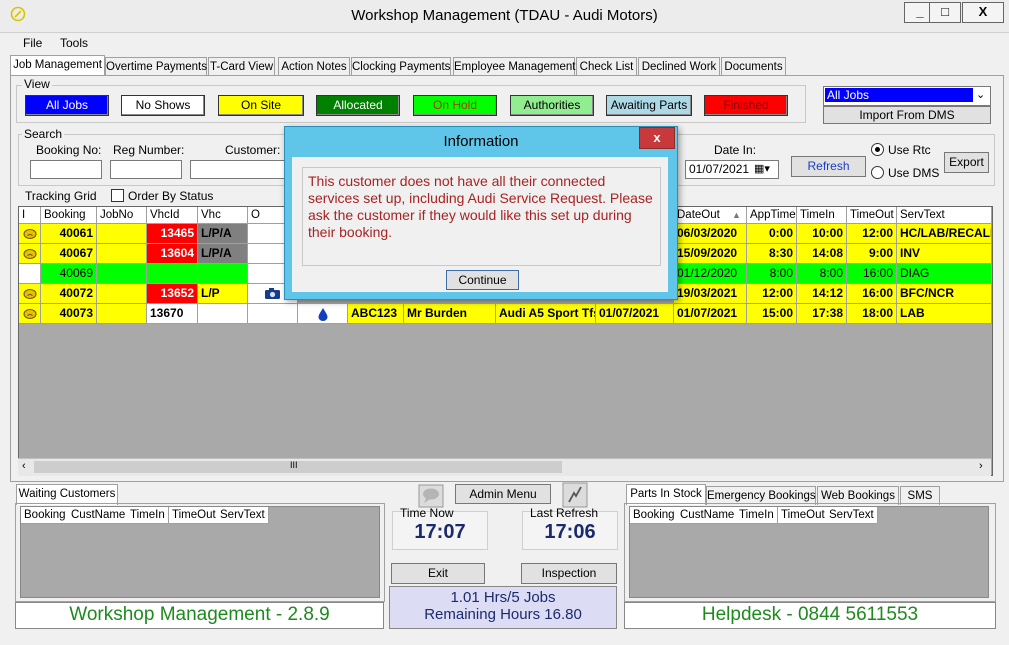 The image size is (1009, 645). What do you see at coordinates (679, 66) in the screenshot?
I see `tab-declined-work: Declined Work` at bounding box center [679, 66].